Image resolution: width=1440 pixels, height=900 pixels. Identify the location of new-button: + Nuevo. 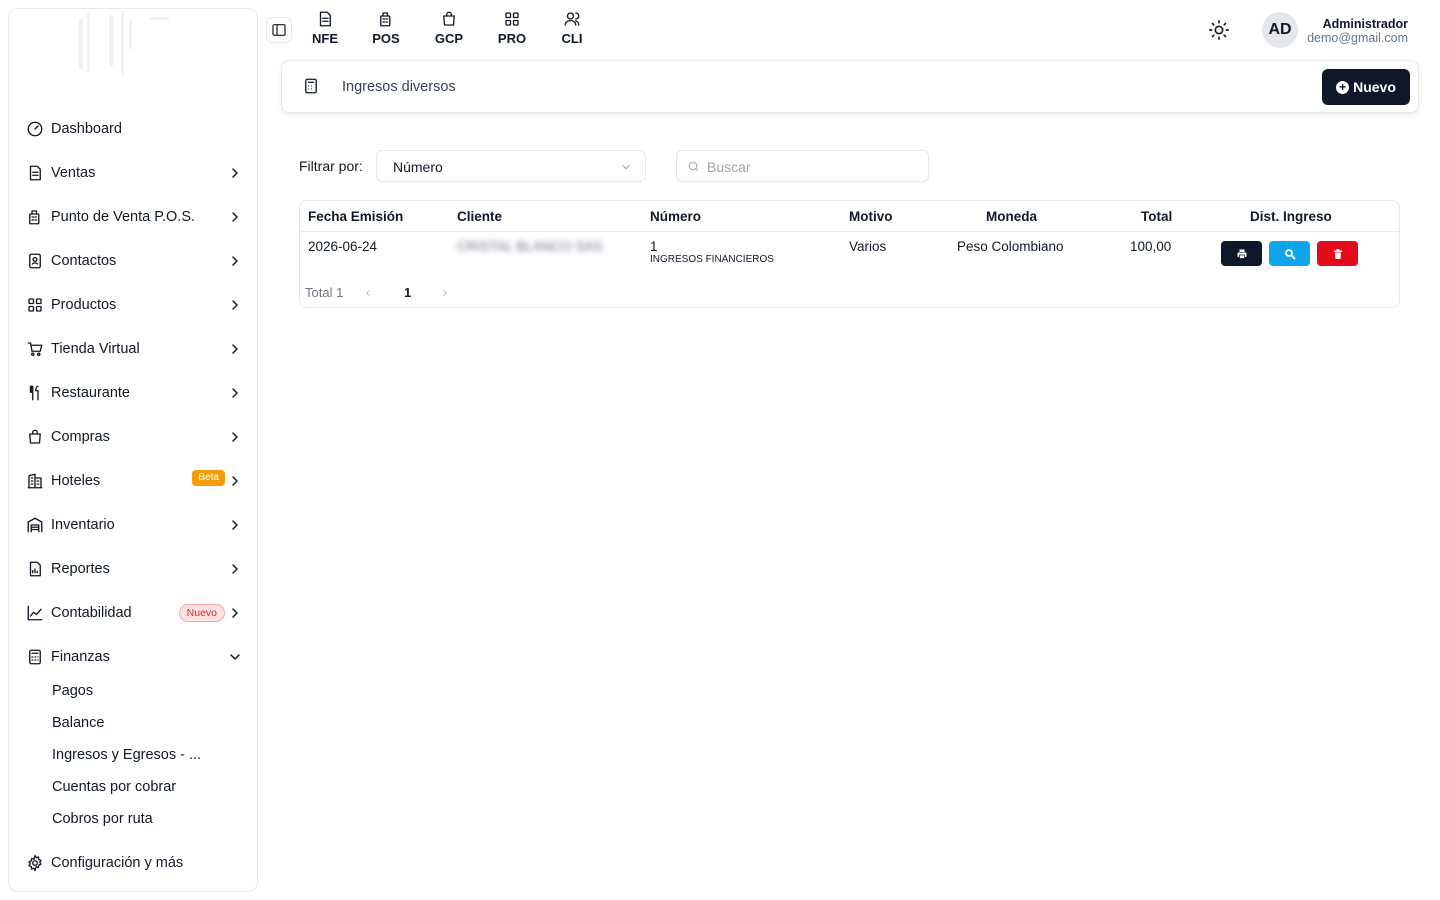
(1366, 87).